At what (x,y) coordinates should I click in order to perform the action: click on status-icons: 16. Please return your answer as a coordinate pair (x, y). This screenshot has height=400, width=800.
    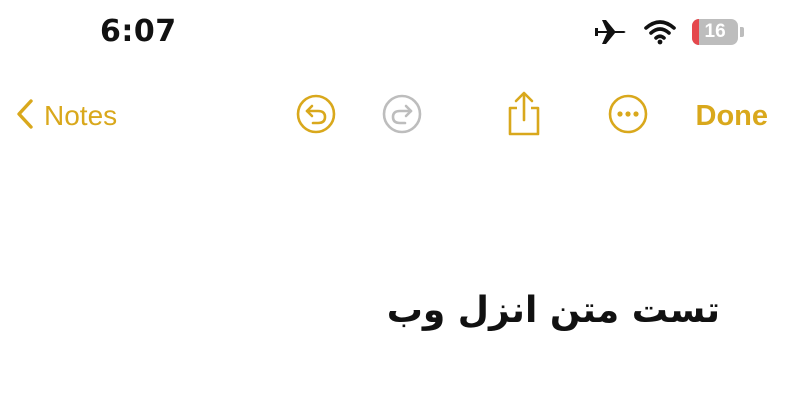
    Looking at the image, I should click on (669, 32).